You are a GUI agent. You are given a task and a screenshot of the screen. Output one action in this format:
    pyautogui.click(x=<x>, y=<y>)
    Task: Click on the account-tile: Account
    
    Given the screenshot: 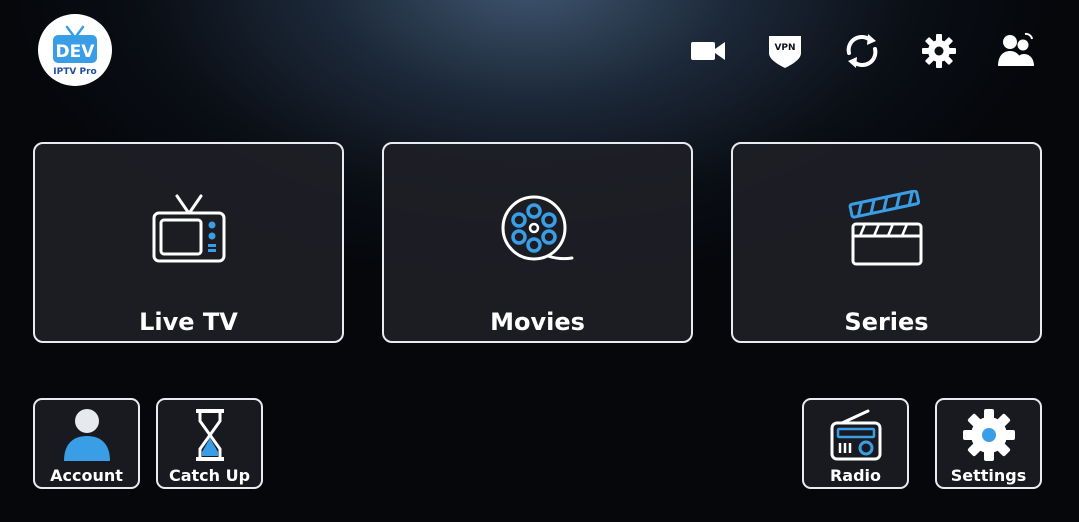 What is the action you would take?
    pyautogui.click(x=86, y=443)
    